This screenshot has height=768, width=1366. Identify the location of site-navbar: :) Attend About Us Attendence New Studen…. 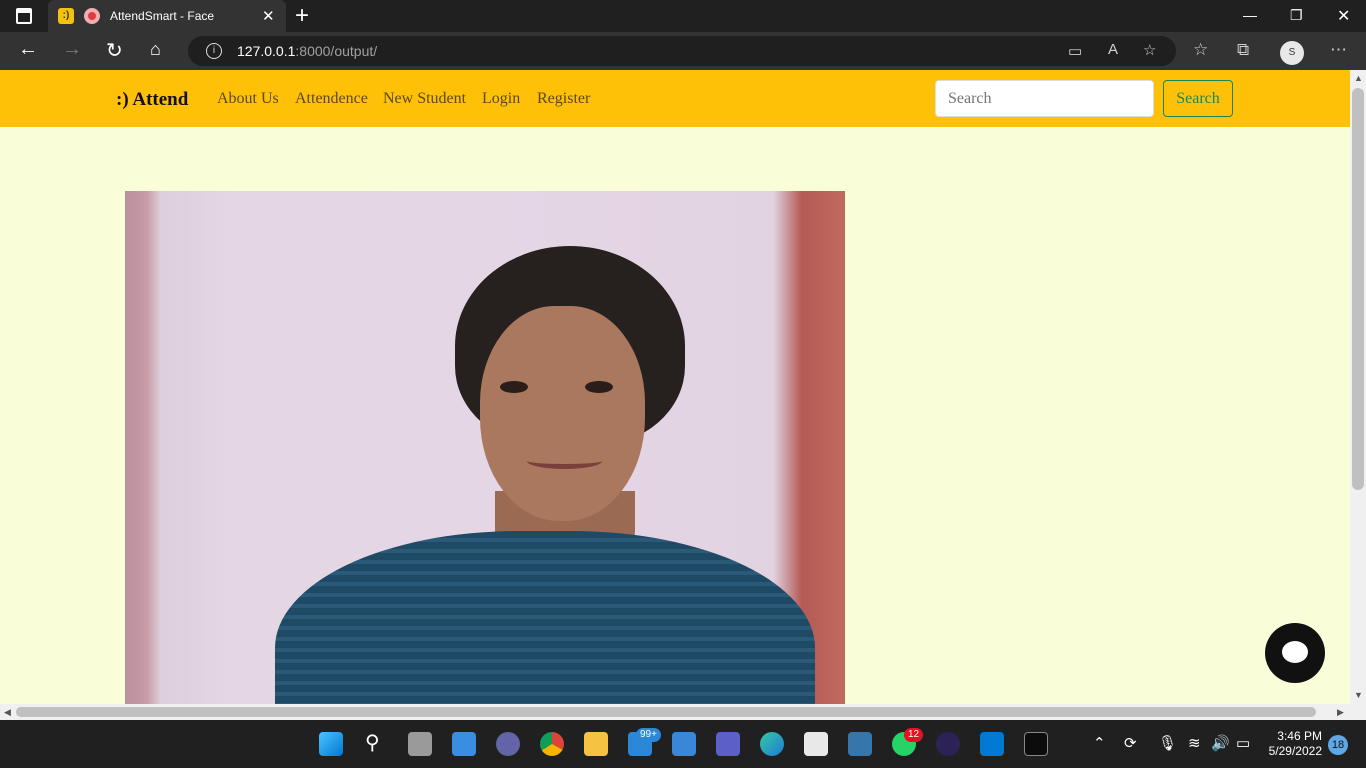
(675, 98).